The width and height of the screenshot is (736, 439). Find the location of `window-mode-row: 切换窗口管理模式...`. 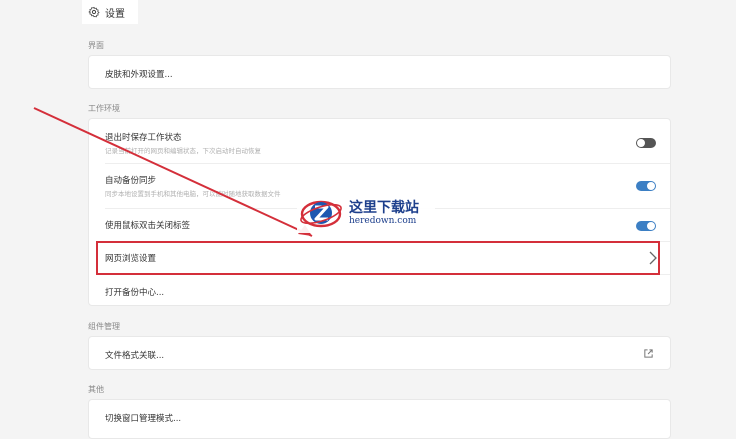

window-mode-row: 切换窗口管理模式... is located at coordinates (379, 417).